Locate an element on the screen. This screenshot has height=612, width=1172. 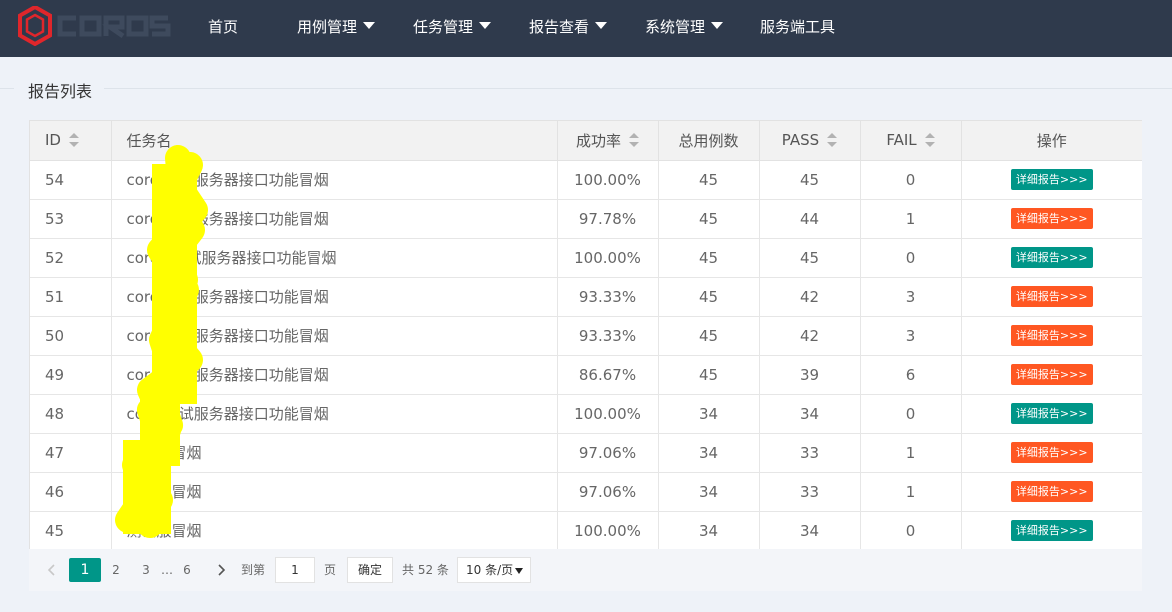
nav-home-label: 首页 is located at coordinates (223, 27).